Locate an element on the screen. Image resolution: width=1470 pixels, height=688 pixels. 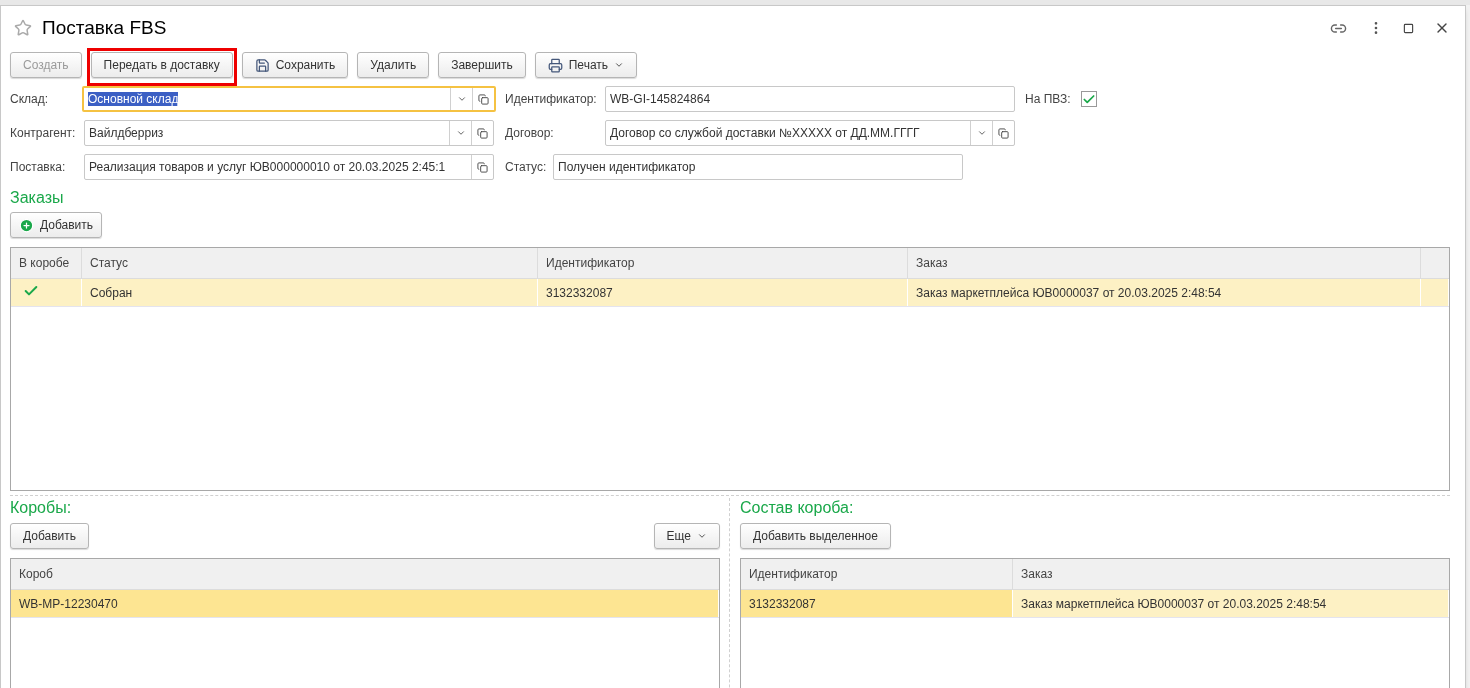
toolbar-button: Удалить is located at coordinates (393, 65).